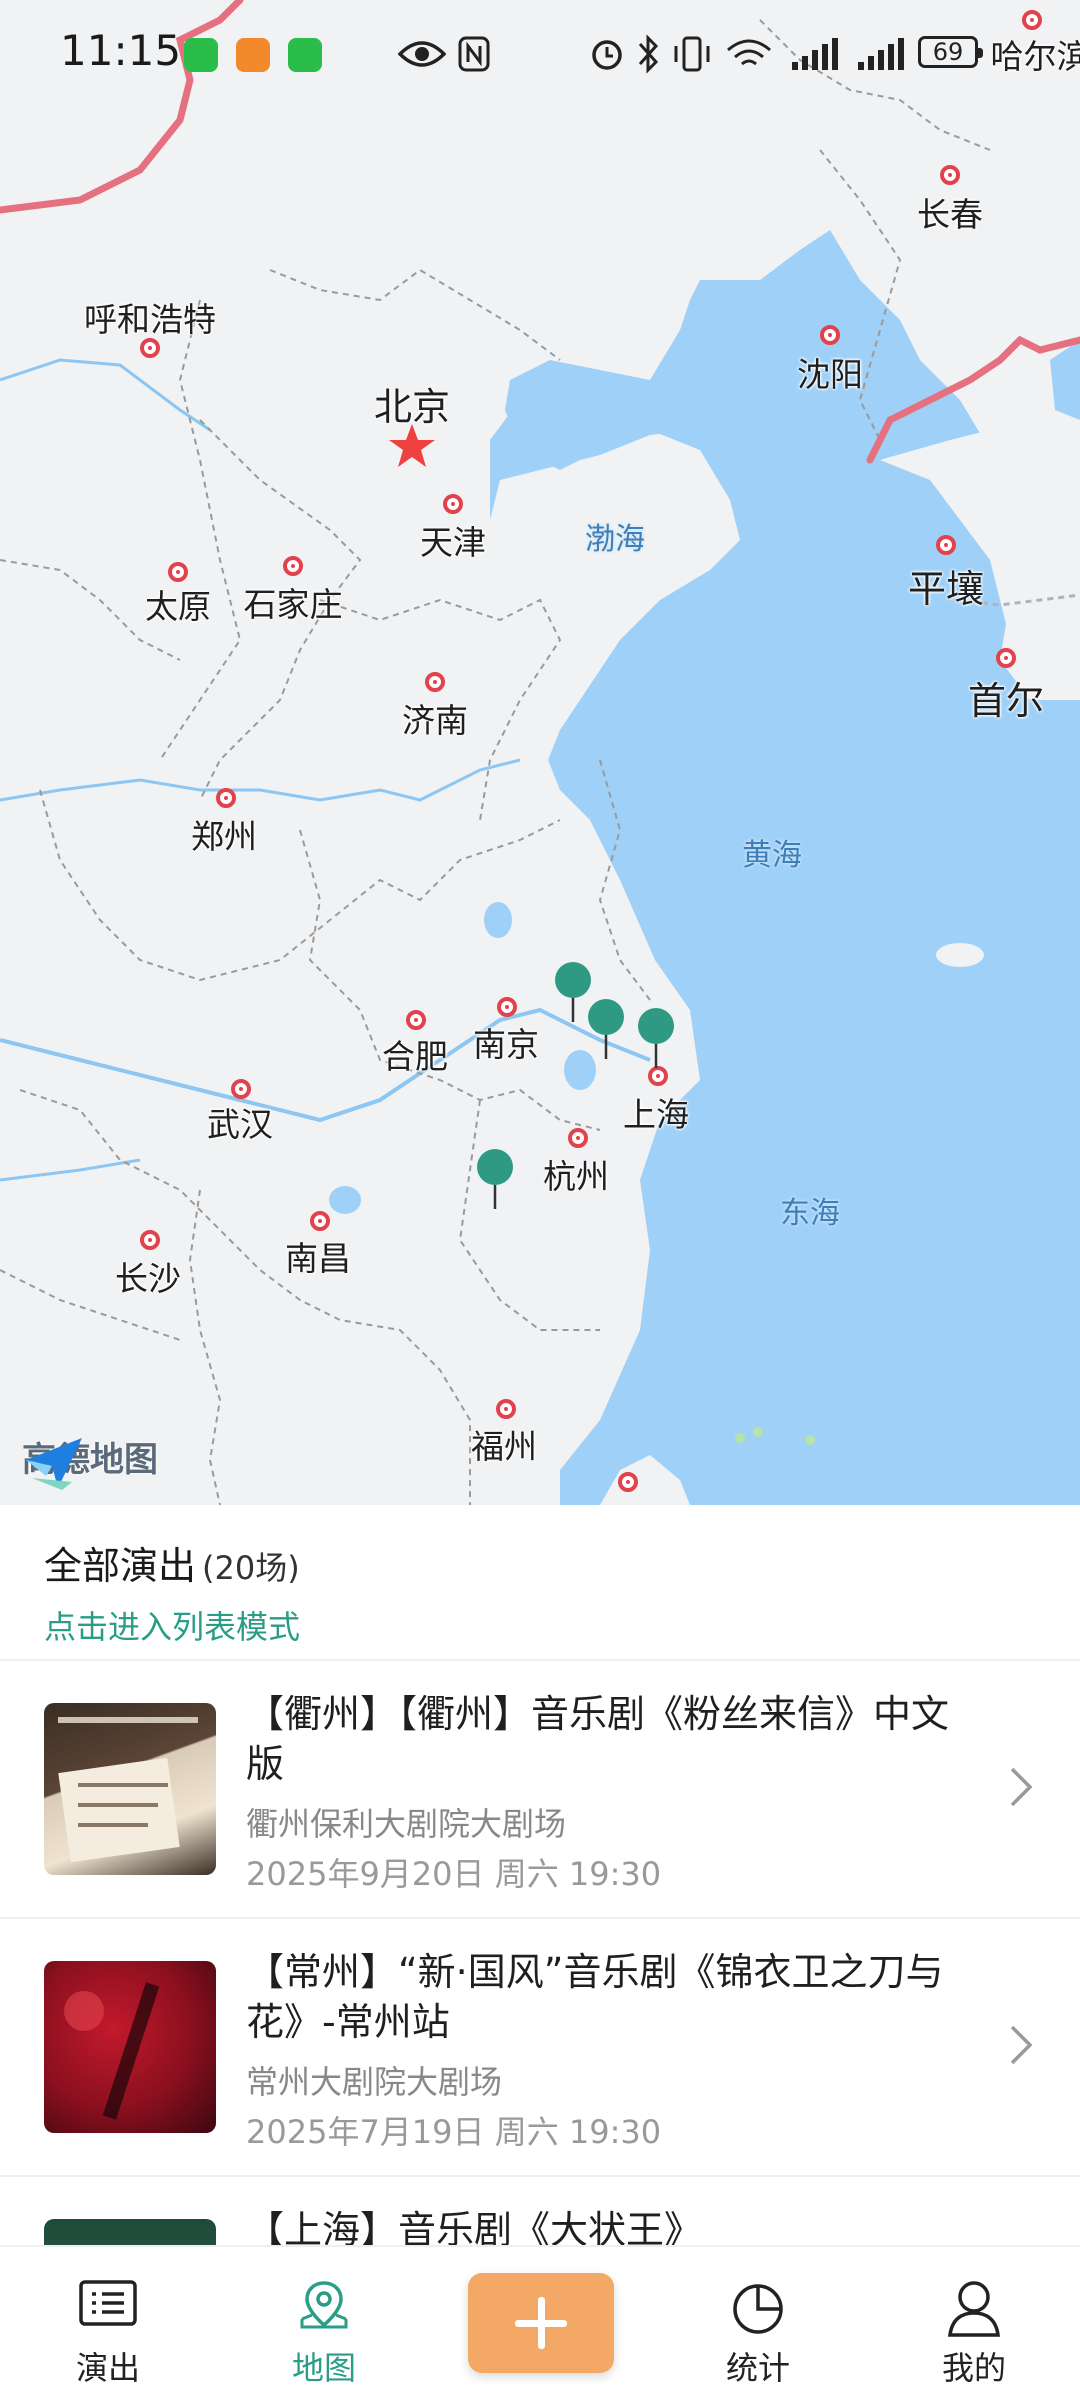 The image size is (1080, 2389). I want to click on bottom-tab-bar: 演出 地图 统计 我的, so click(540, 2317).